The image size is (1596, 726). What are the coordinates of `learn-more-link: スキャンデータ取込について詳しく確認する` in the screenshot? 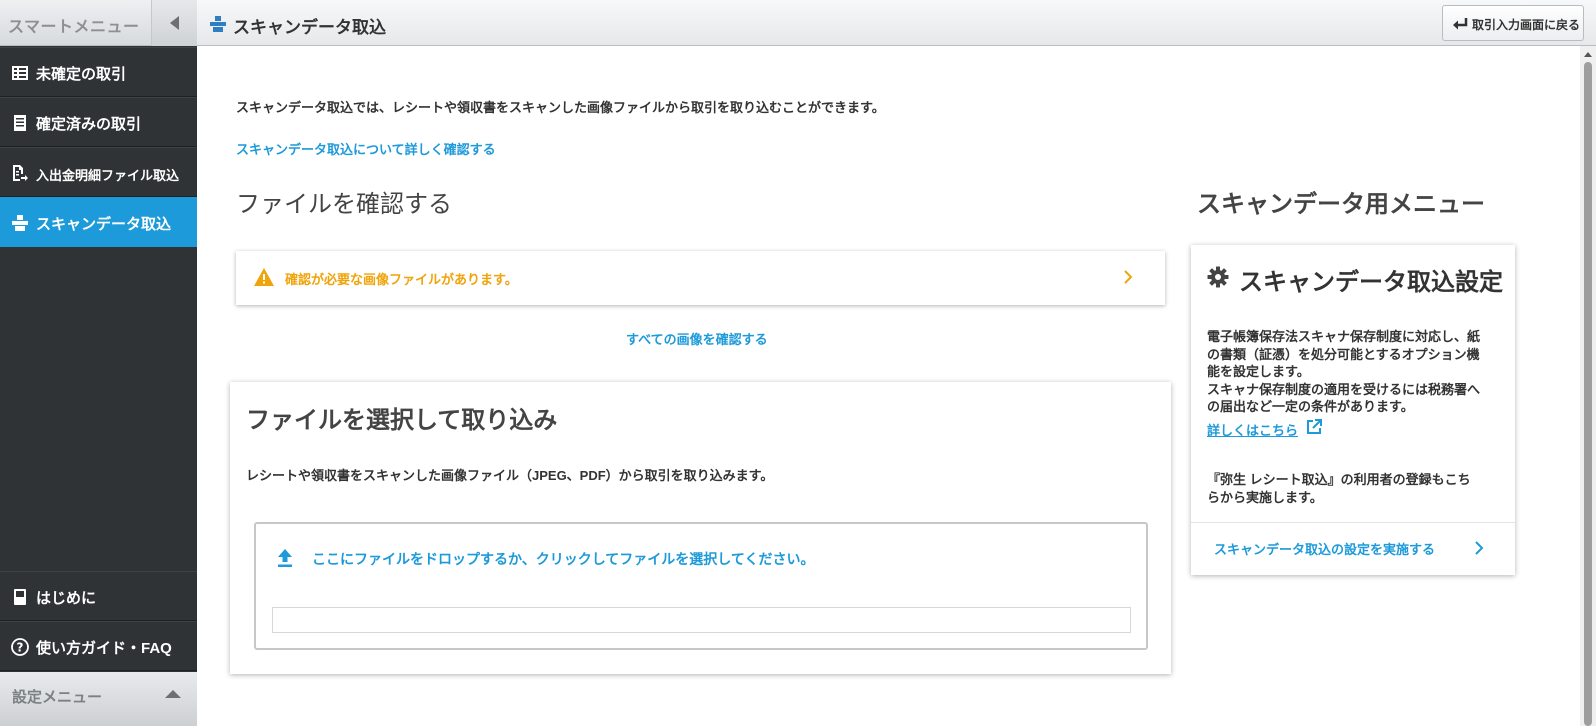 It's located at (366, 148).